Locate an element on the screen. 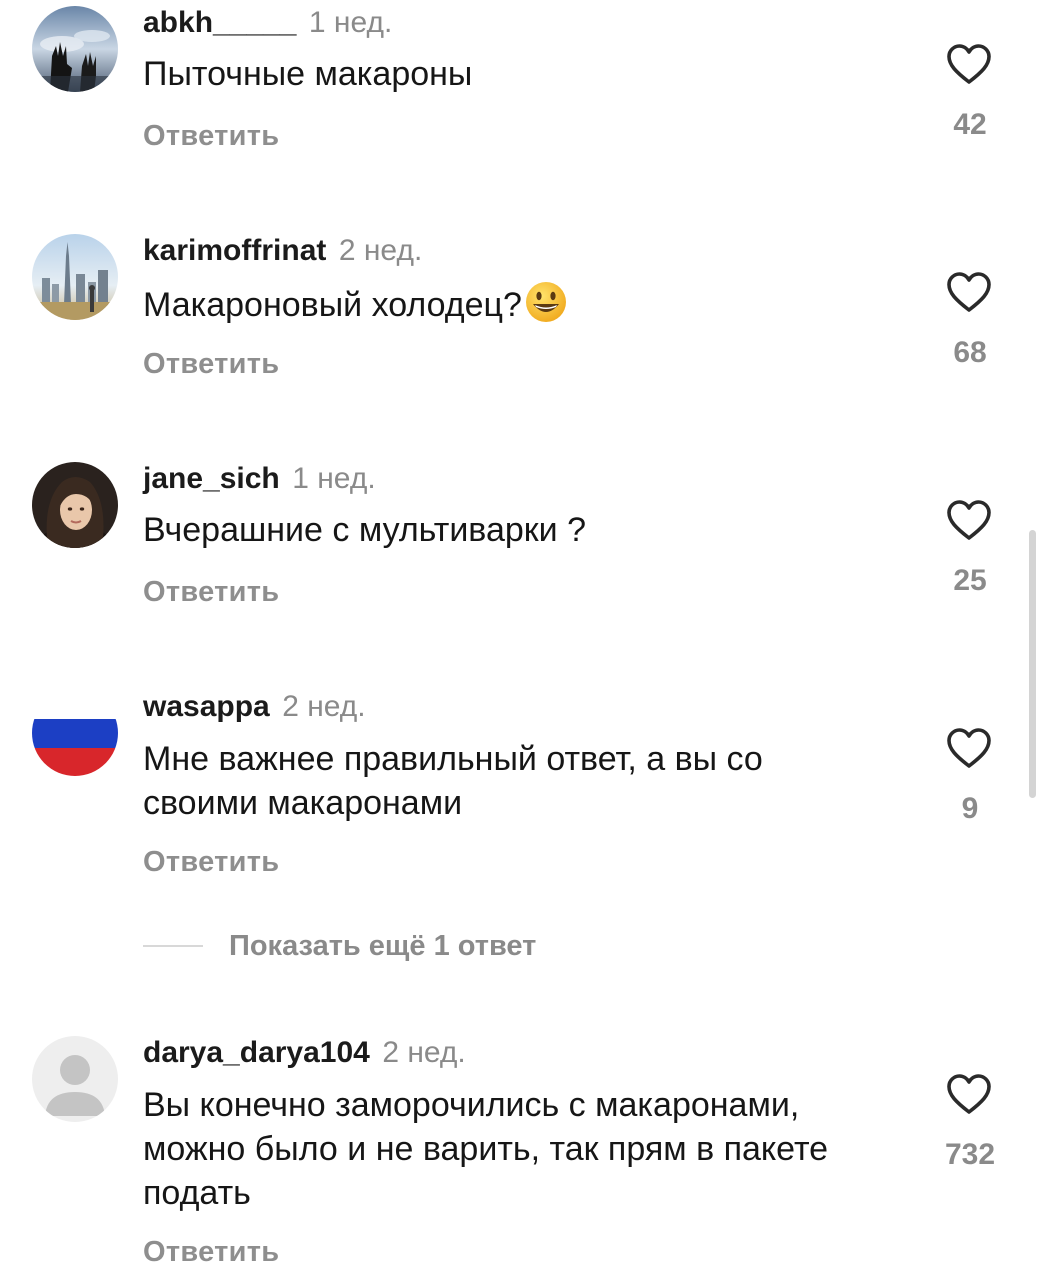 The height and width of the screenshot is (1280, 1045). comment-text: Вчерашние с мультиварки ? is located at coordinates (365, 530).